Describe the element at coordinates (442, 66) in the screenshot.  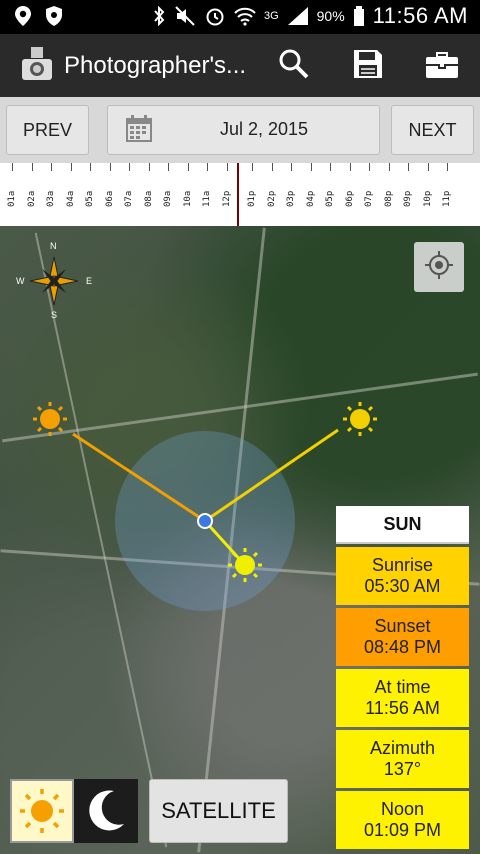
I see `briefcase-icon` at that location.